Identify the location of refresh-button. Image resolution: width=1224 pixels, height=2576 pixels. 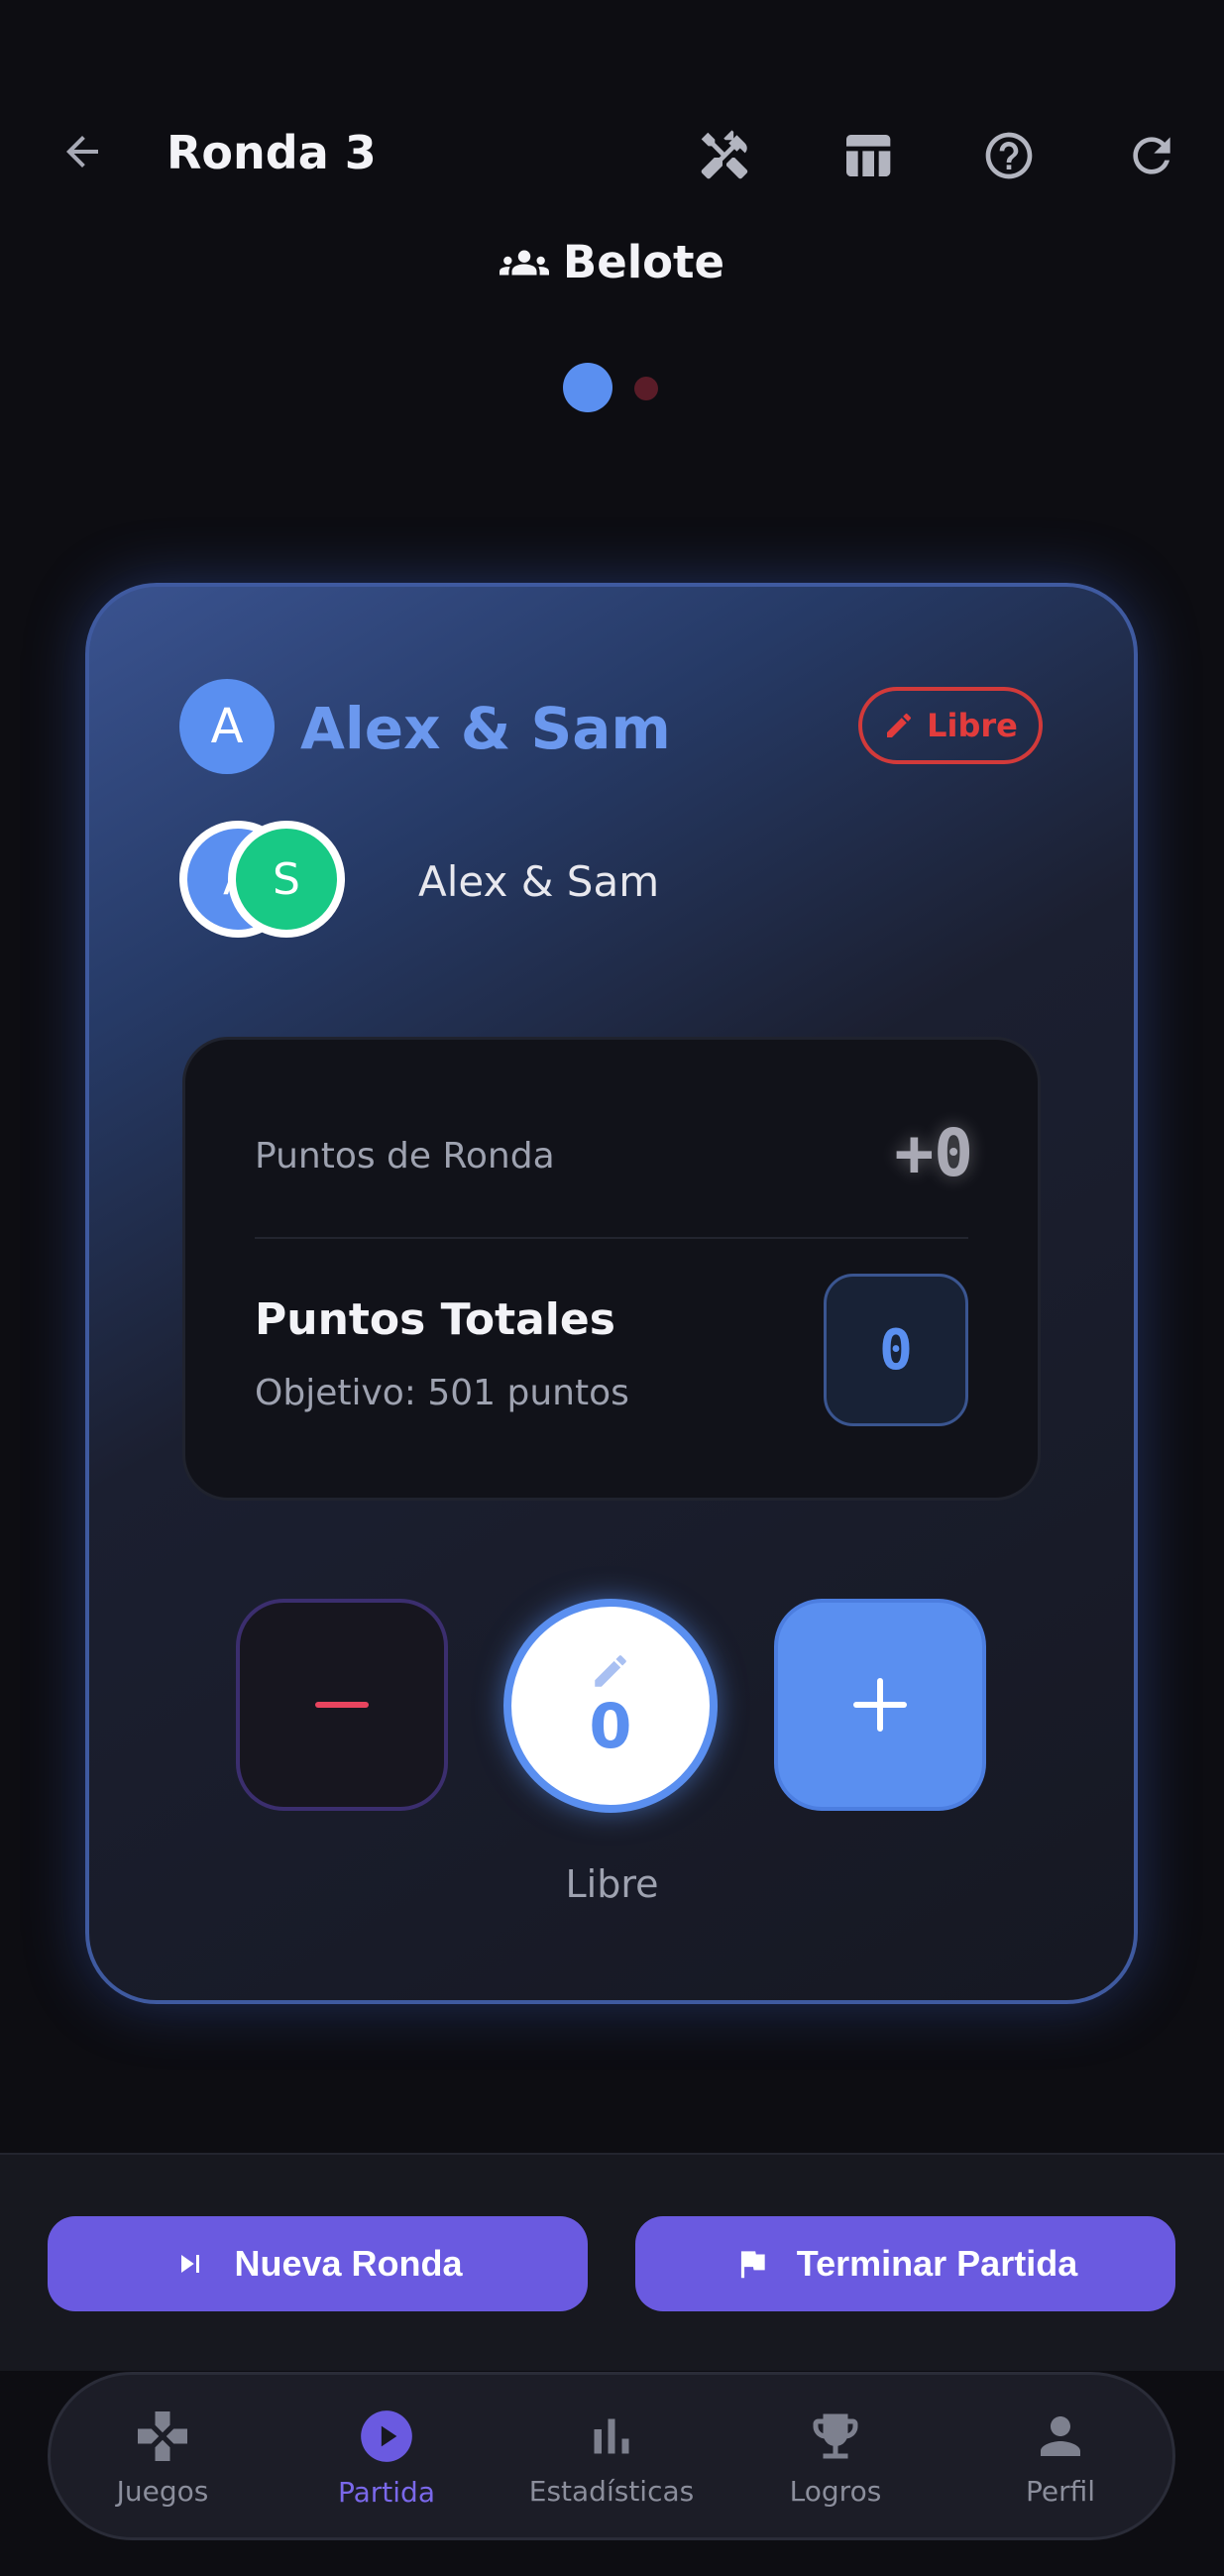
(1151, 155).